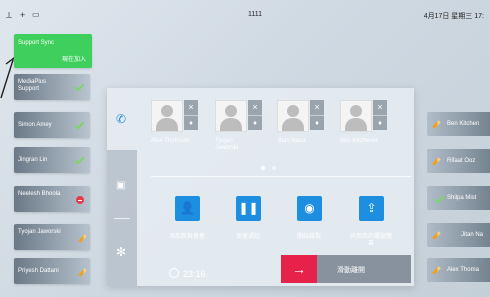 This screenshot has height=297, width=490. I want to click on participant-alex: Alex Thoma, so click(458, 270).